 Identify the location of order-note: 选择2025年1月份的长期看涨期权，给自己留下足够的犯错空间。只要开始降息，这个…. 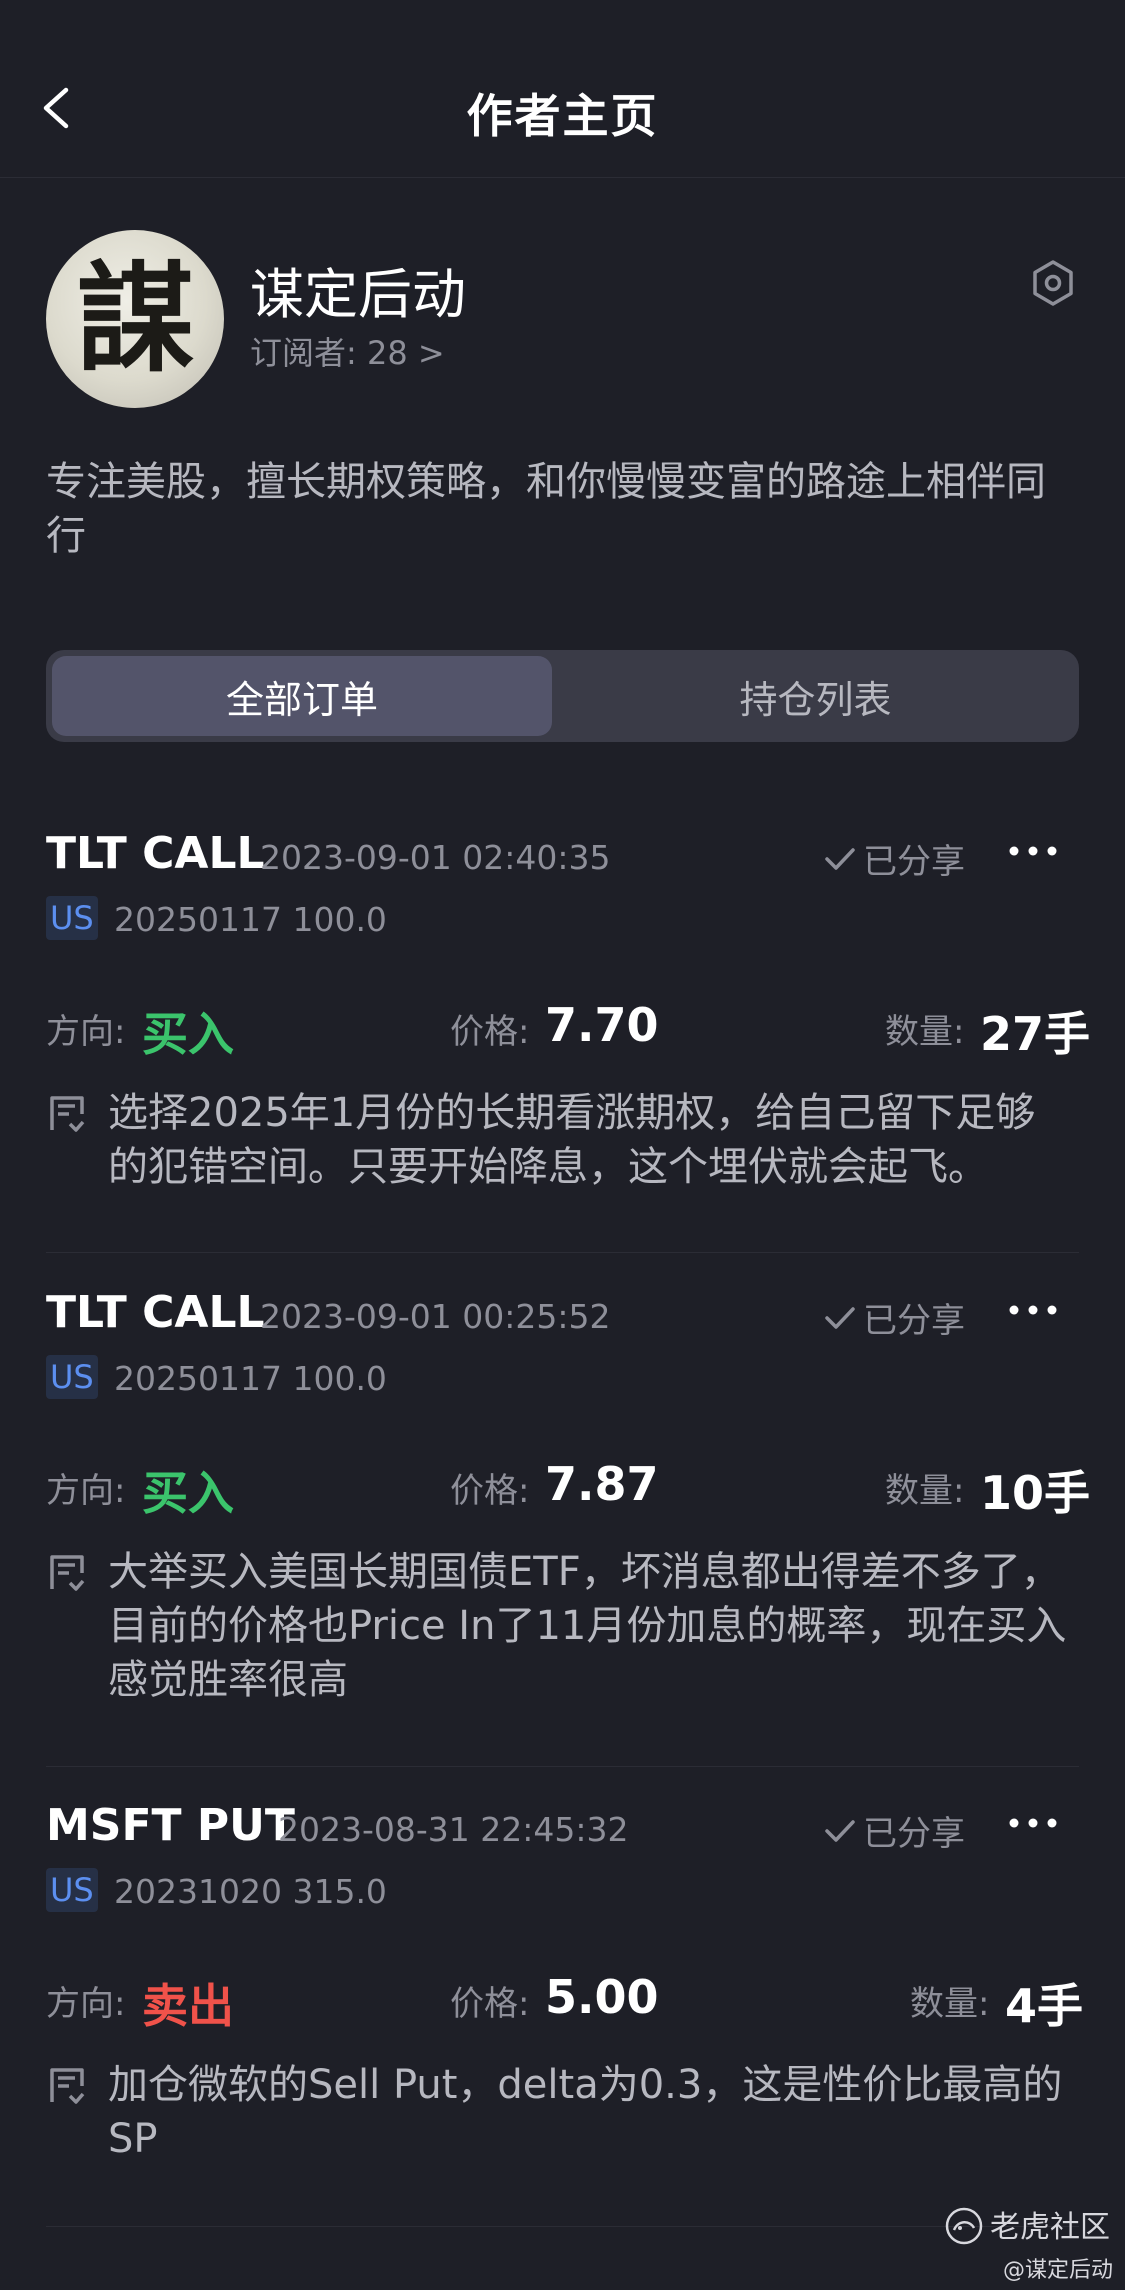
(572, 1140).